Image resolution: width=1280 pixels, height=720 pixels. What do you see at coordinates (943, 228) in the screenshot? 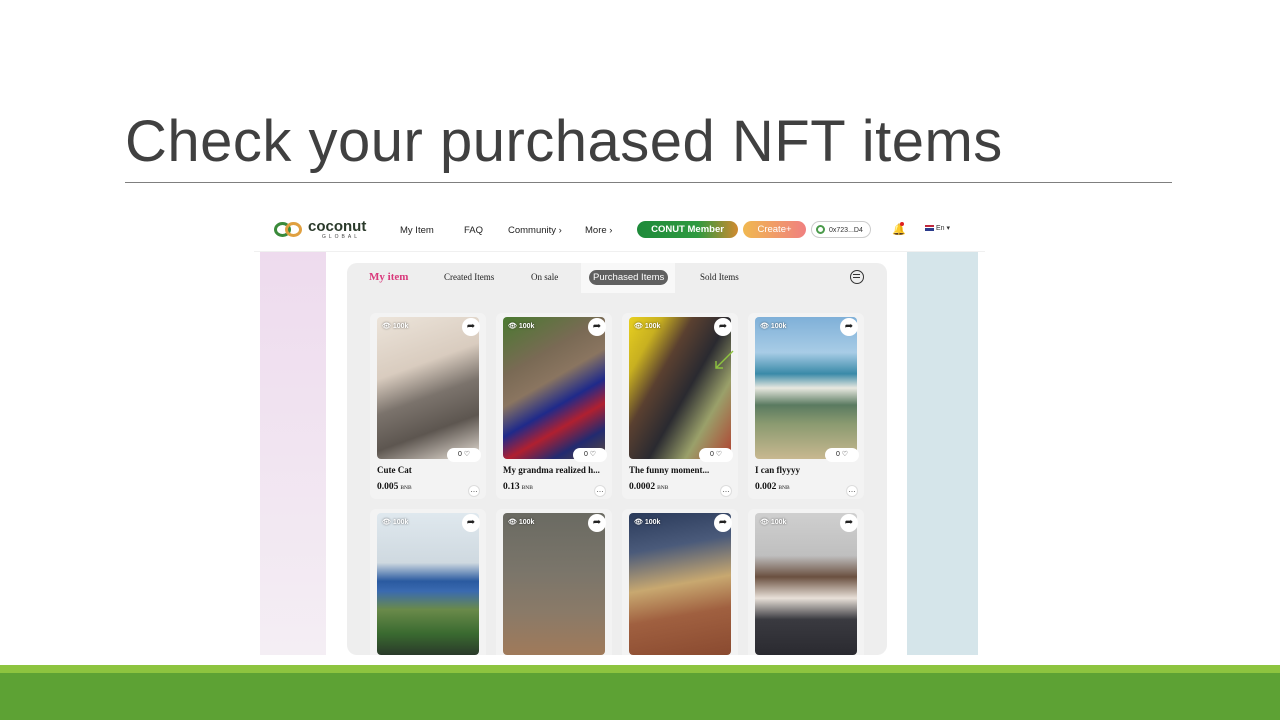
I see `language-label: En ▾` at bounding box center [943, 228].